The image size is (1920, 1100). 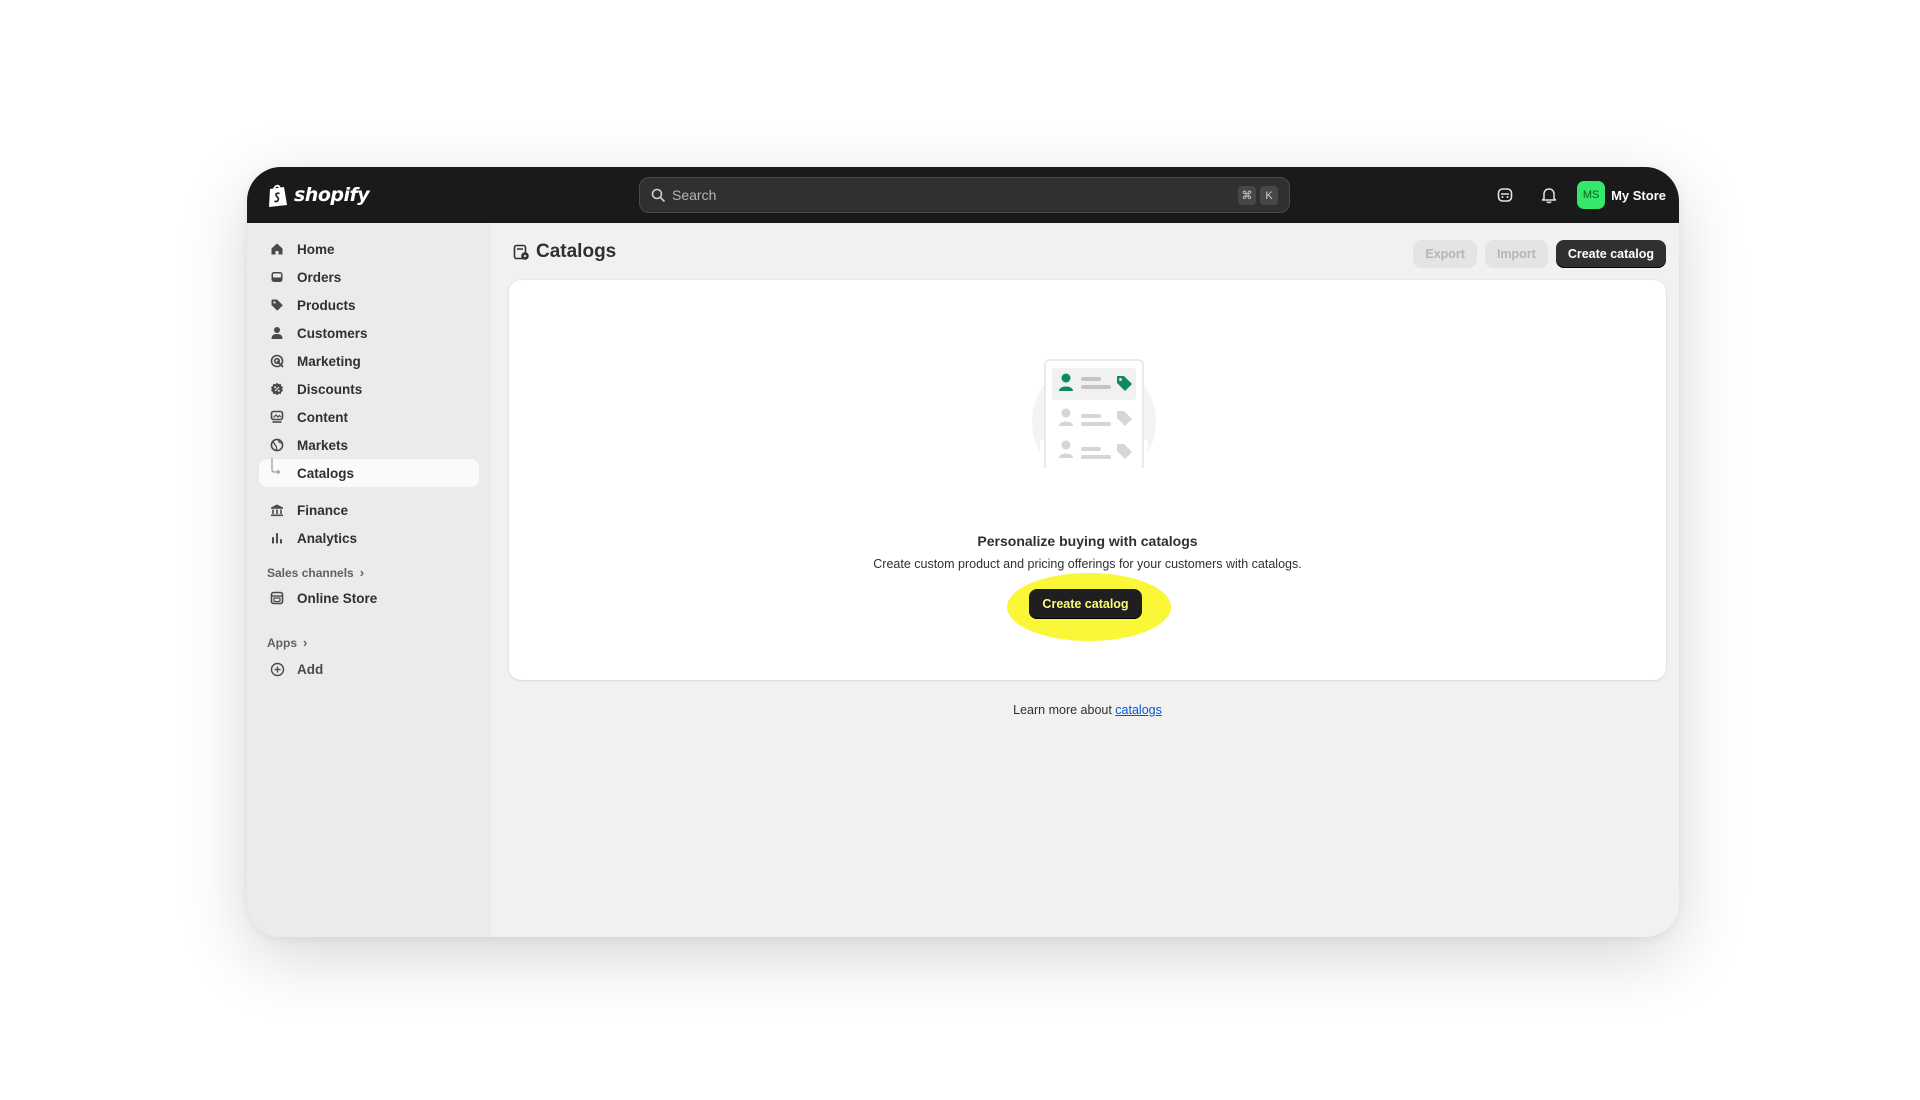 I want to click on sidebar-item-analytics: Analytics, so click(x=369, y=538).